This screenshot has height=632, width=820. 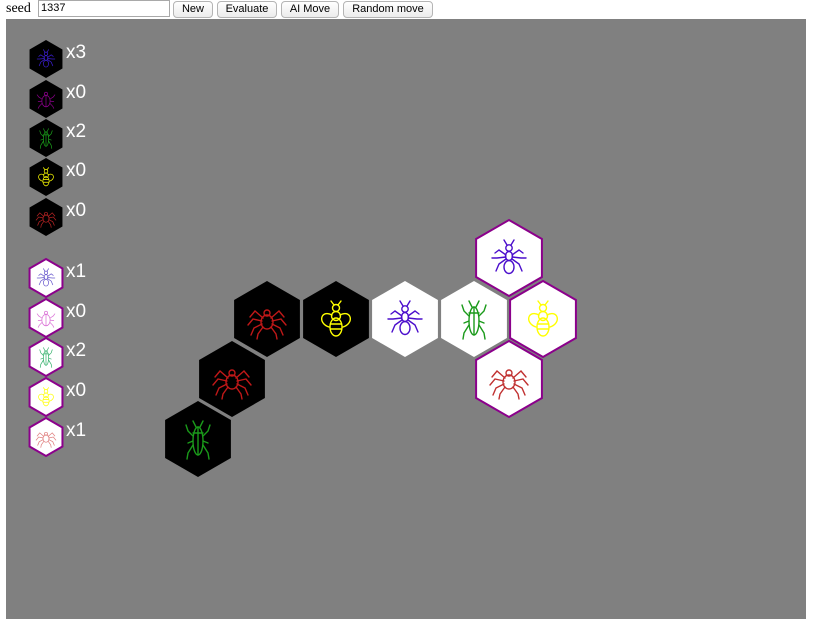 I want to click on reserve-black-queen-hex, so click(x=46, y=177).